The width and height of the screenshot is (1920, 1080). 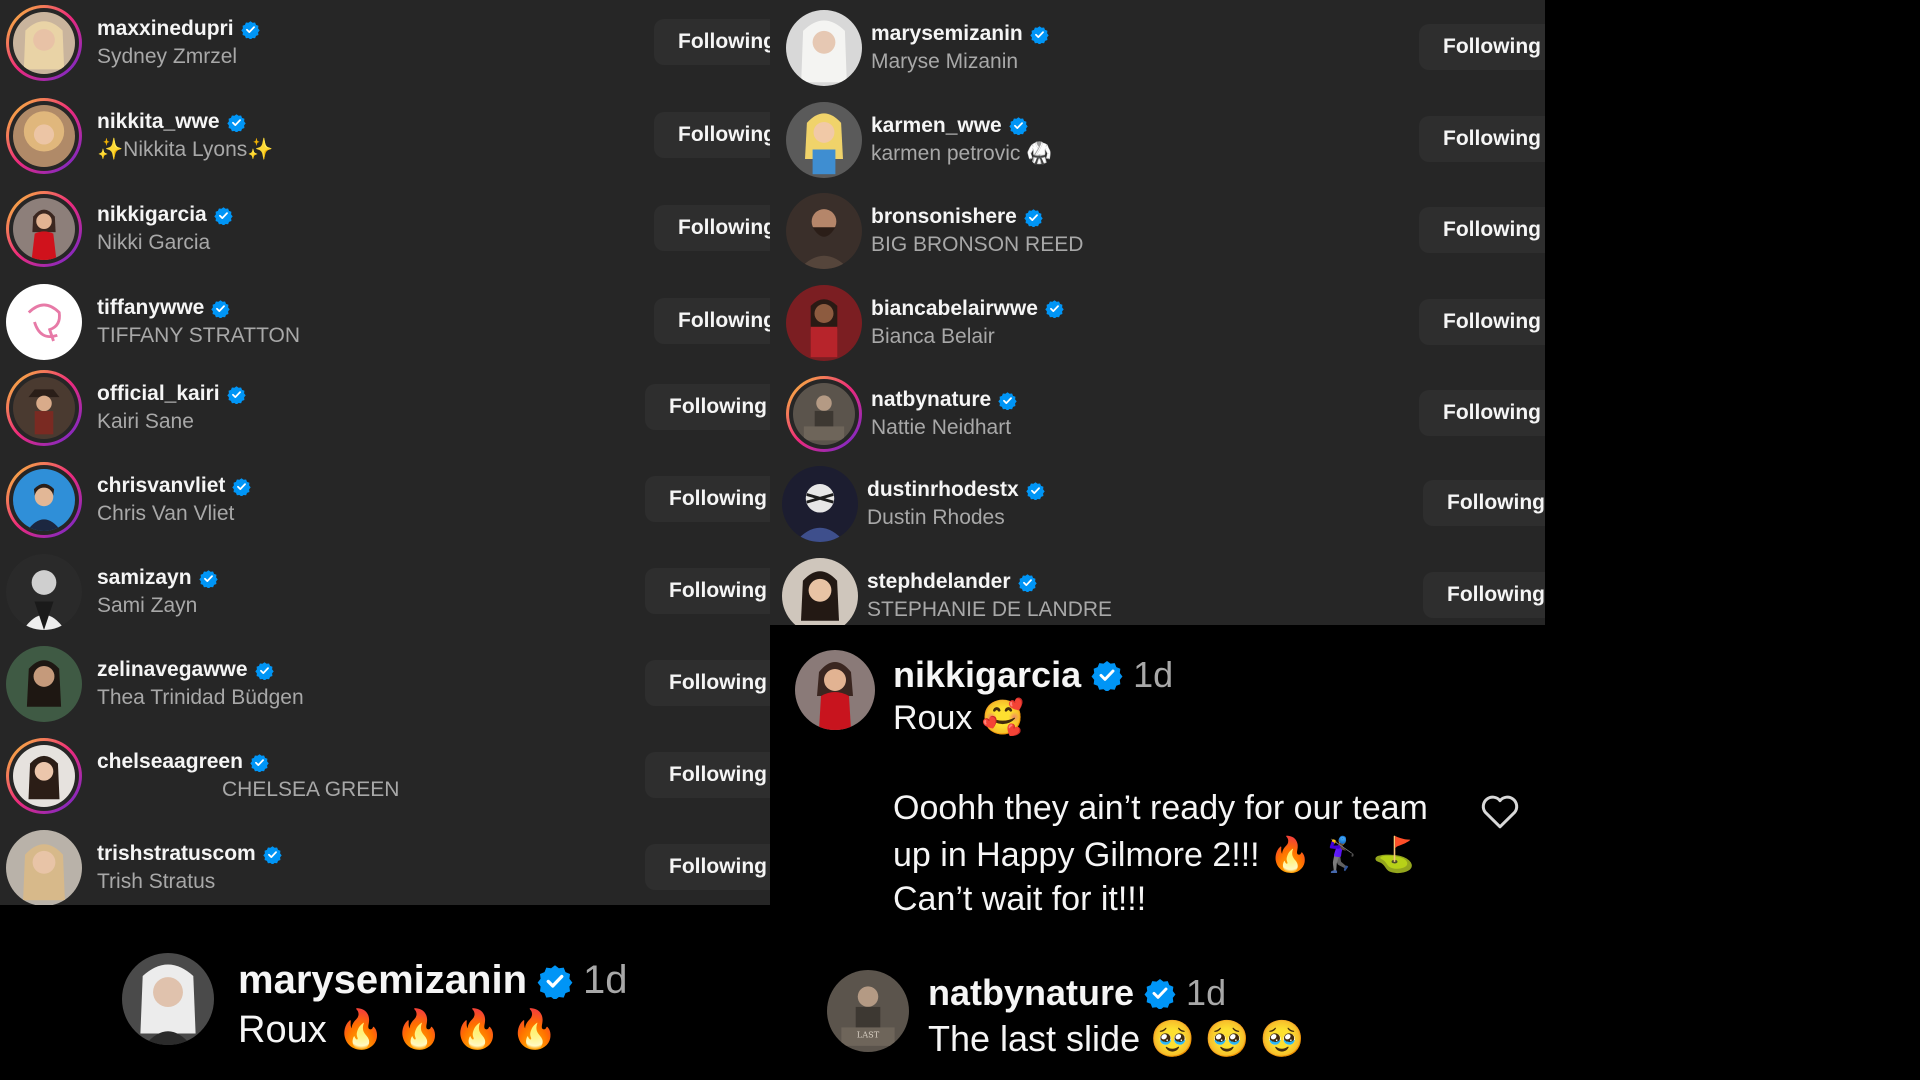 I want to click on username-link: biancabelairwwe, so click(x=967, y=309).